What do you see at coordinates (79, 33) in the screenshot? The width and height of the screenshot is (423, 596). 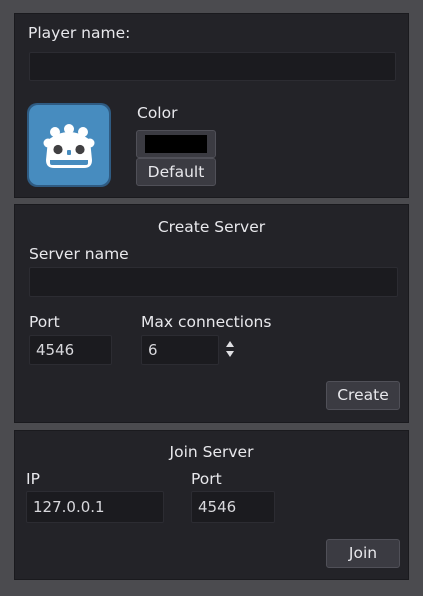 I see `player-name-label: Player name:` at bounding box center [79, 33].